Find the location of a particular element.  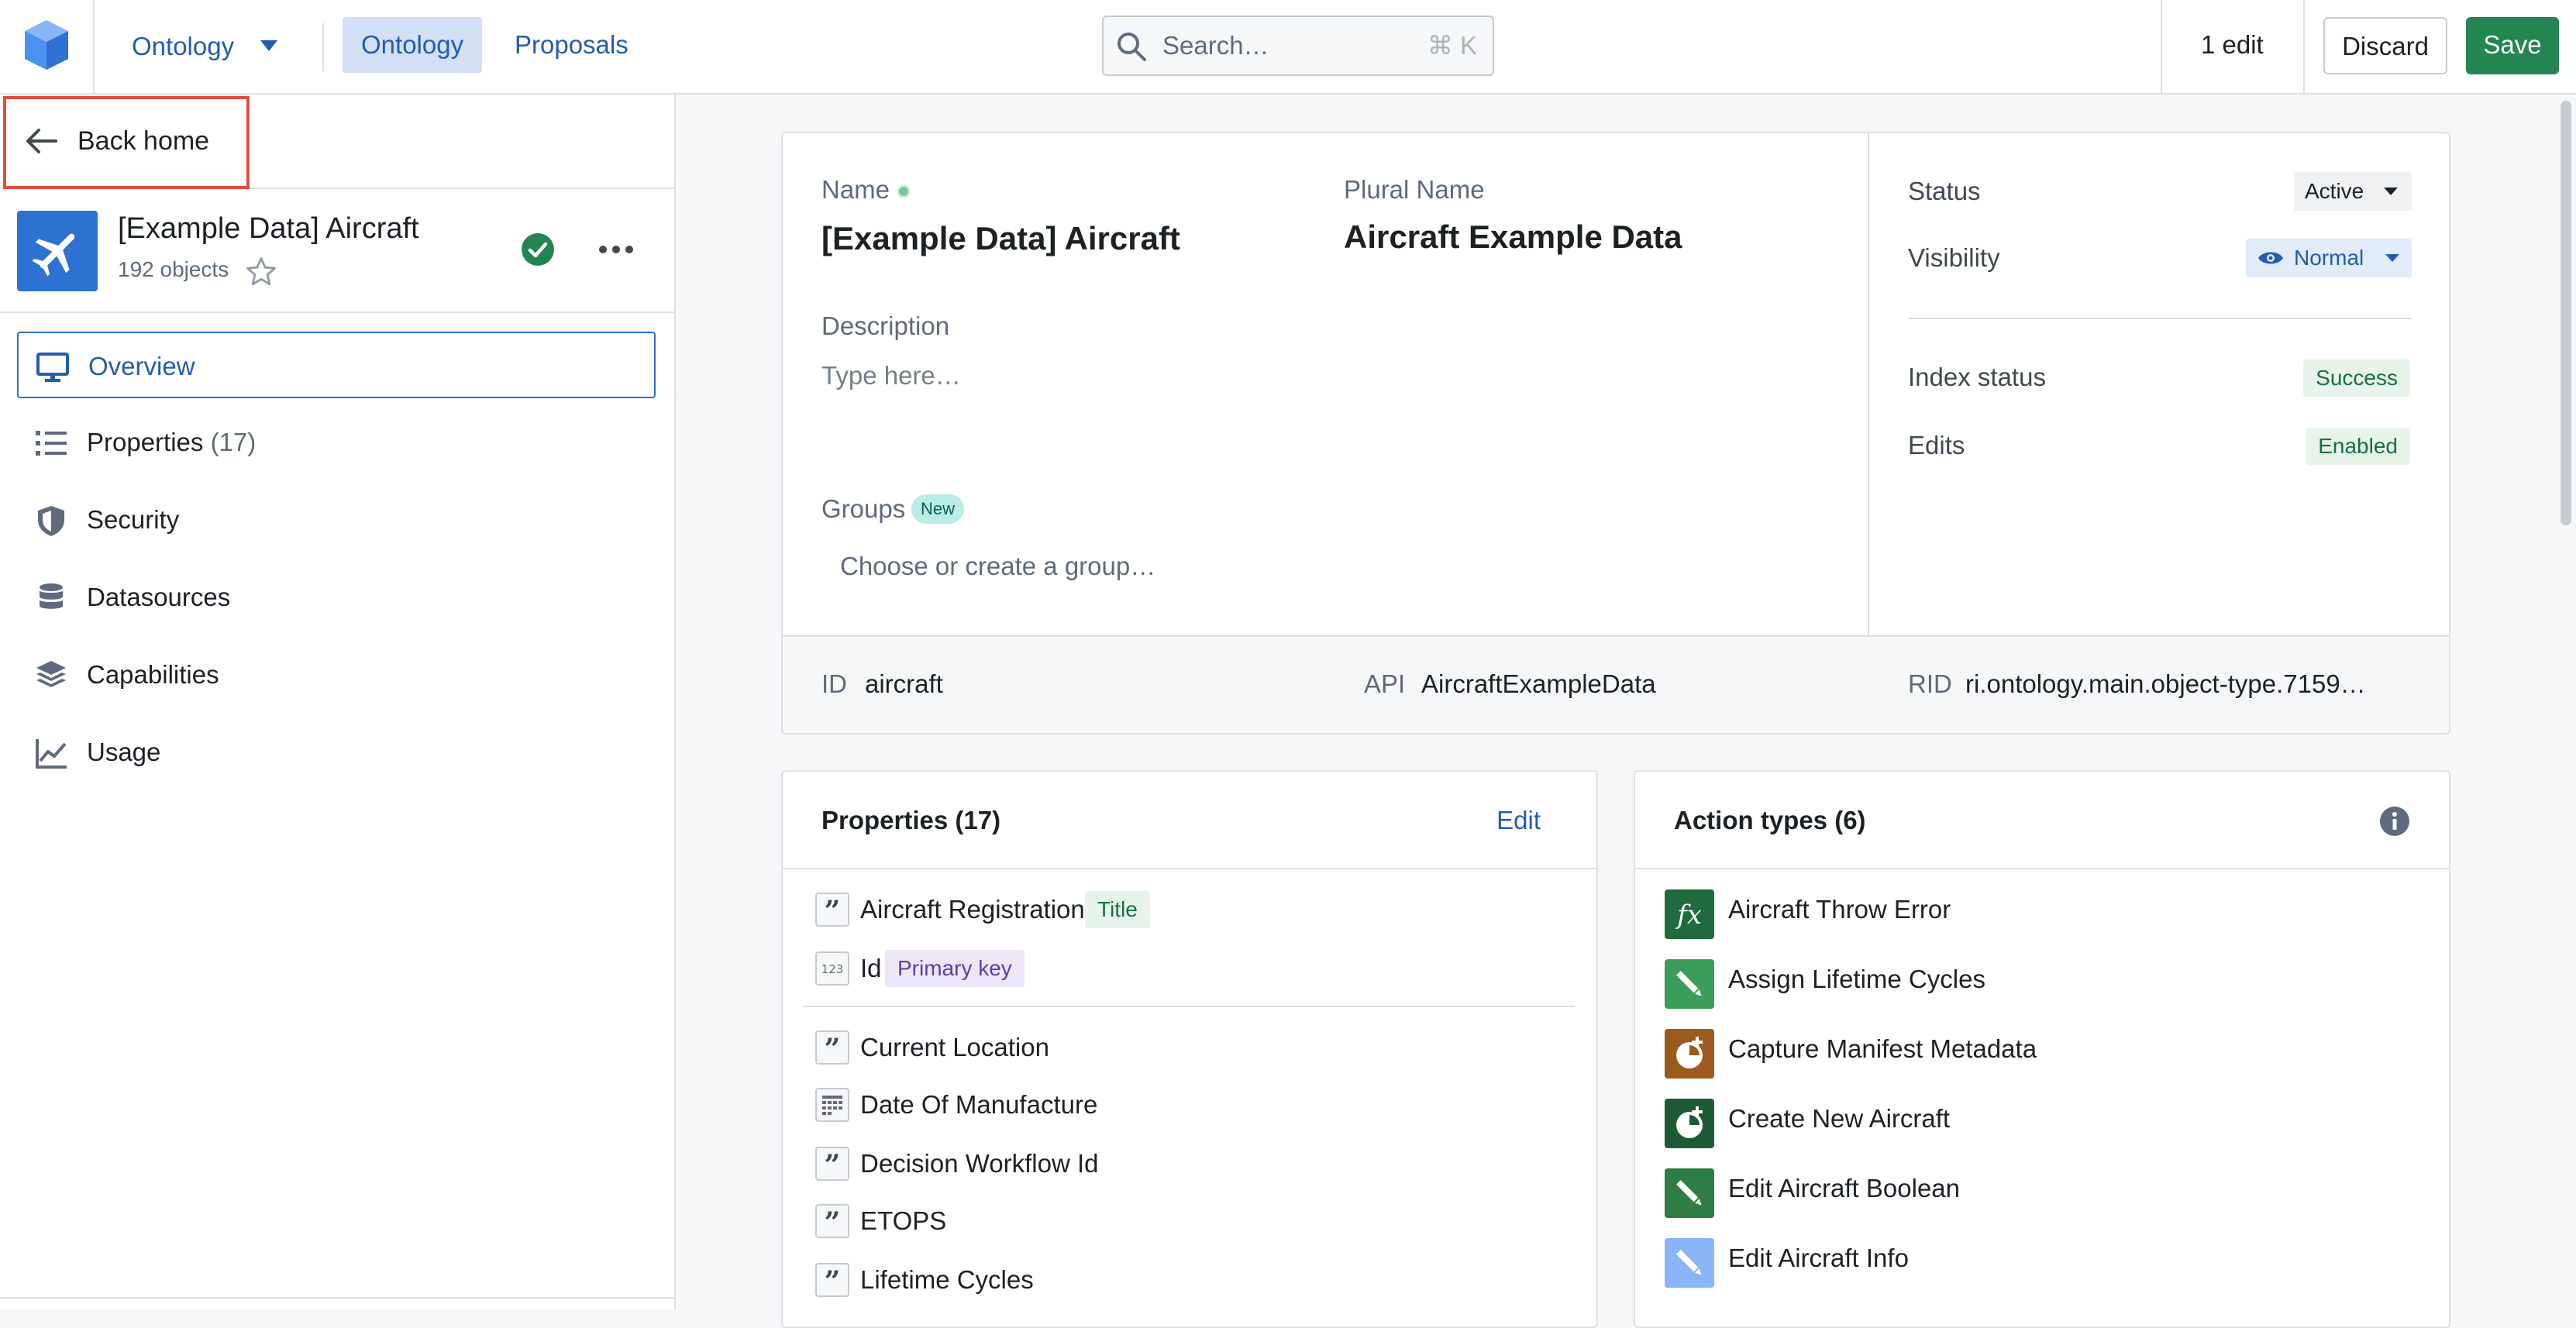

property-name: Id is located at coordinates (871, 969).